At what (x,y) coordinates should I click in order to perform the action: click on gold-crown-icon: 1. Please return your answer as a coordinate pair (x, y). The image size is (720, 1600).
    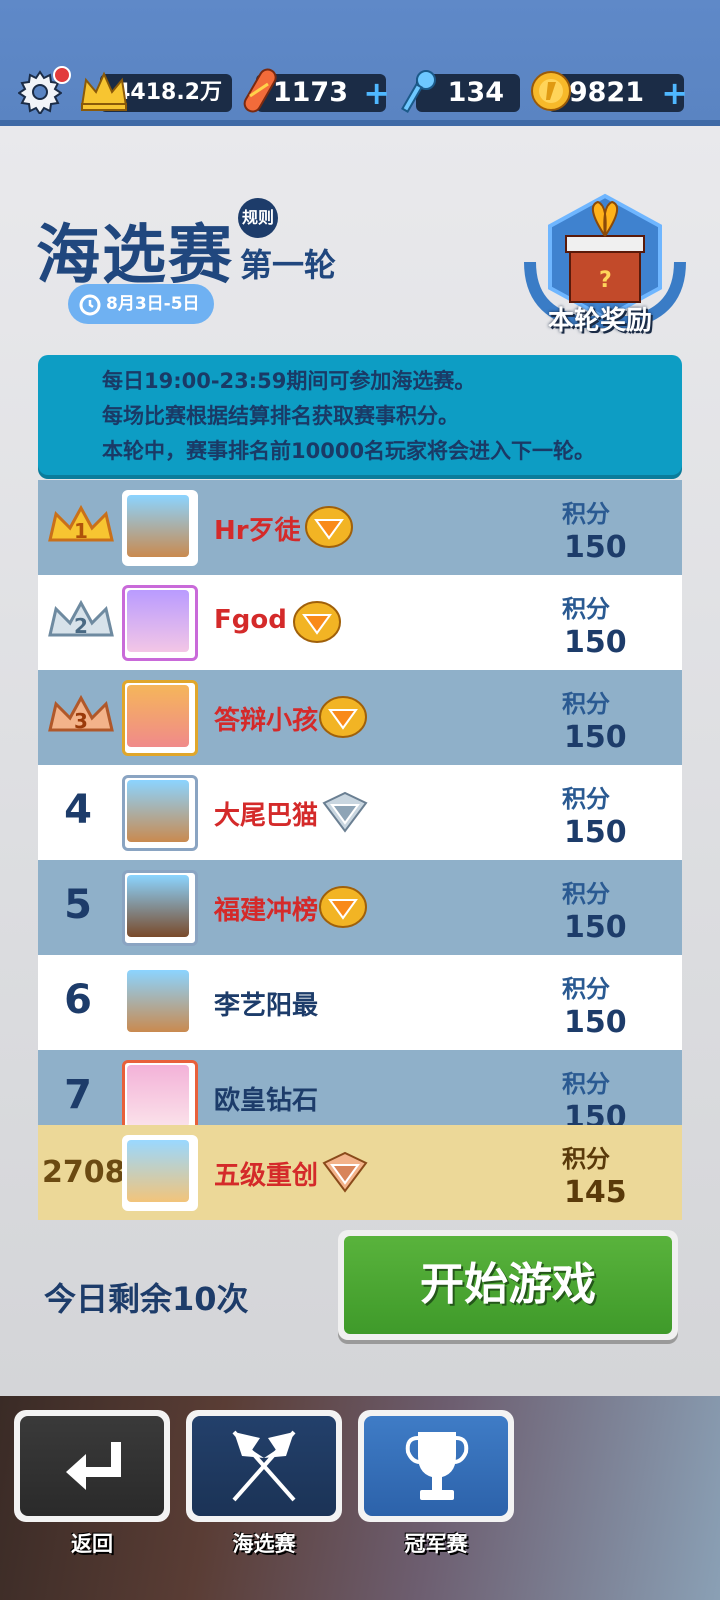
    Looking at the image, I should click on (81, 523).